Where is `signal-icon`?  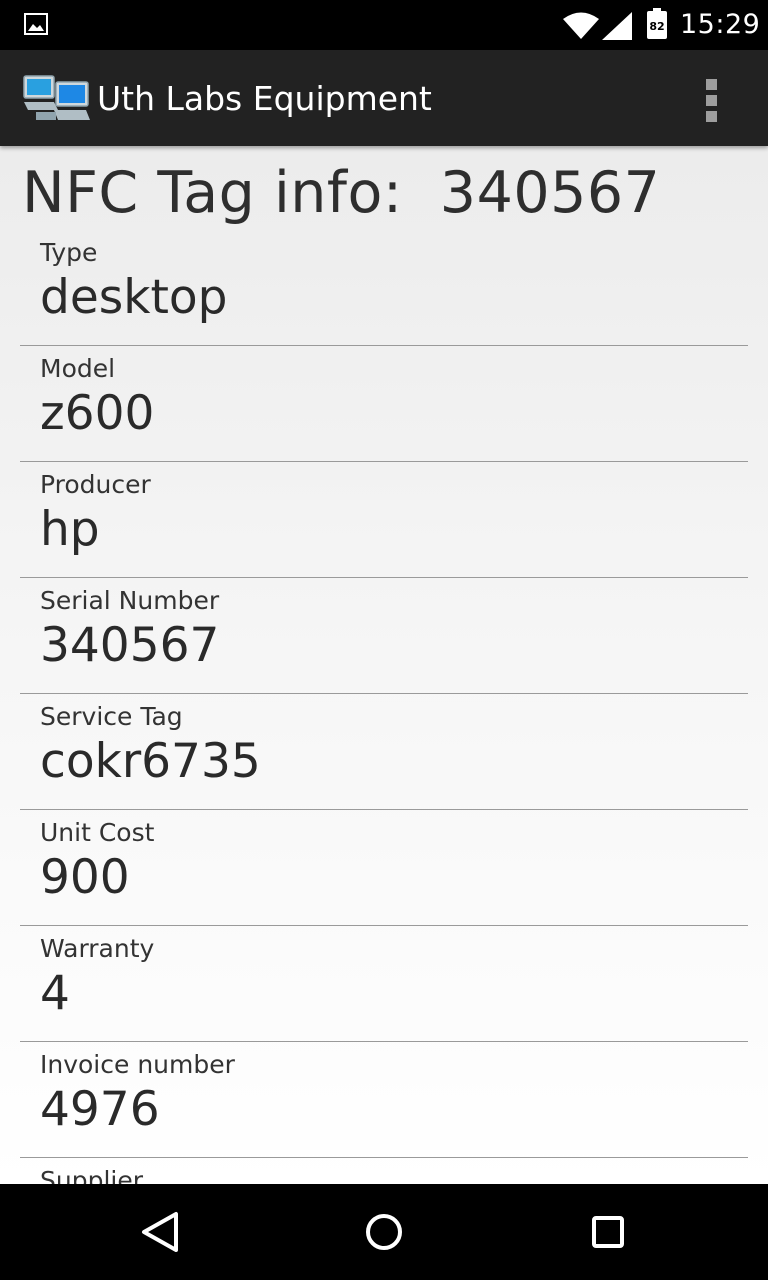 signal-icon is located at coordinates (617, 26).